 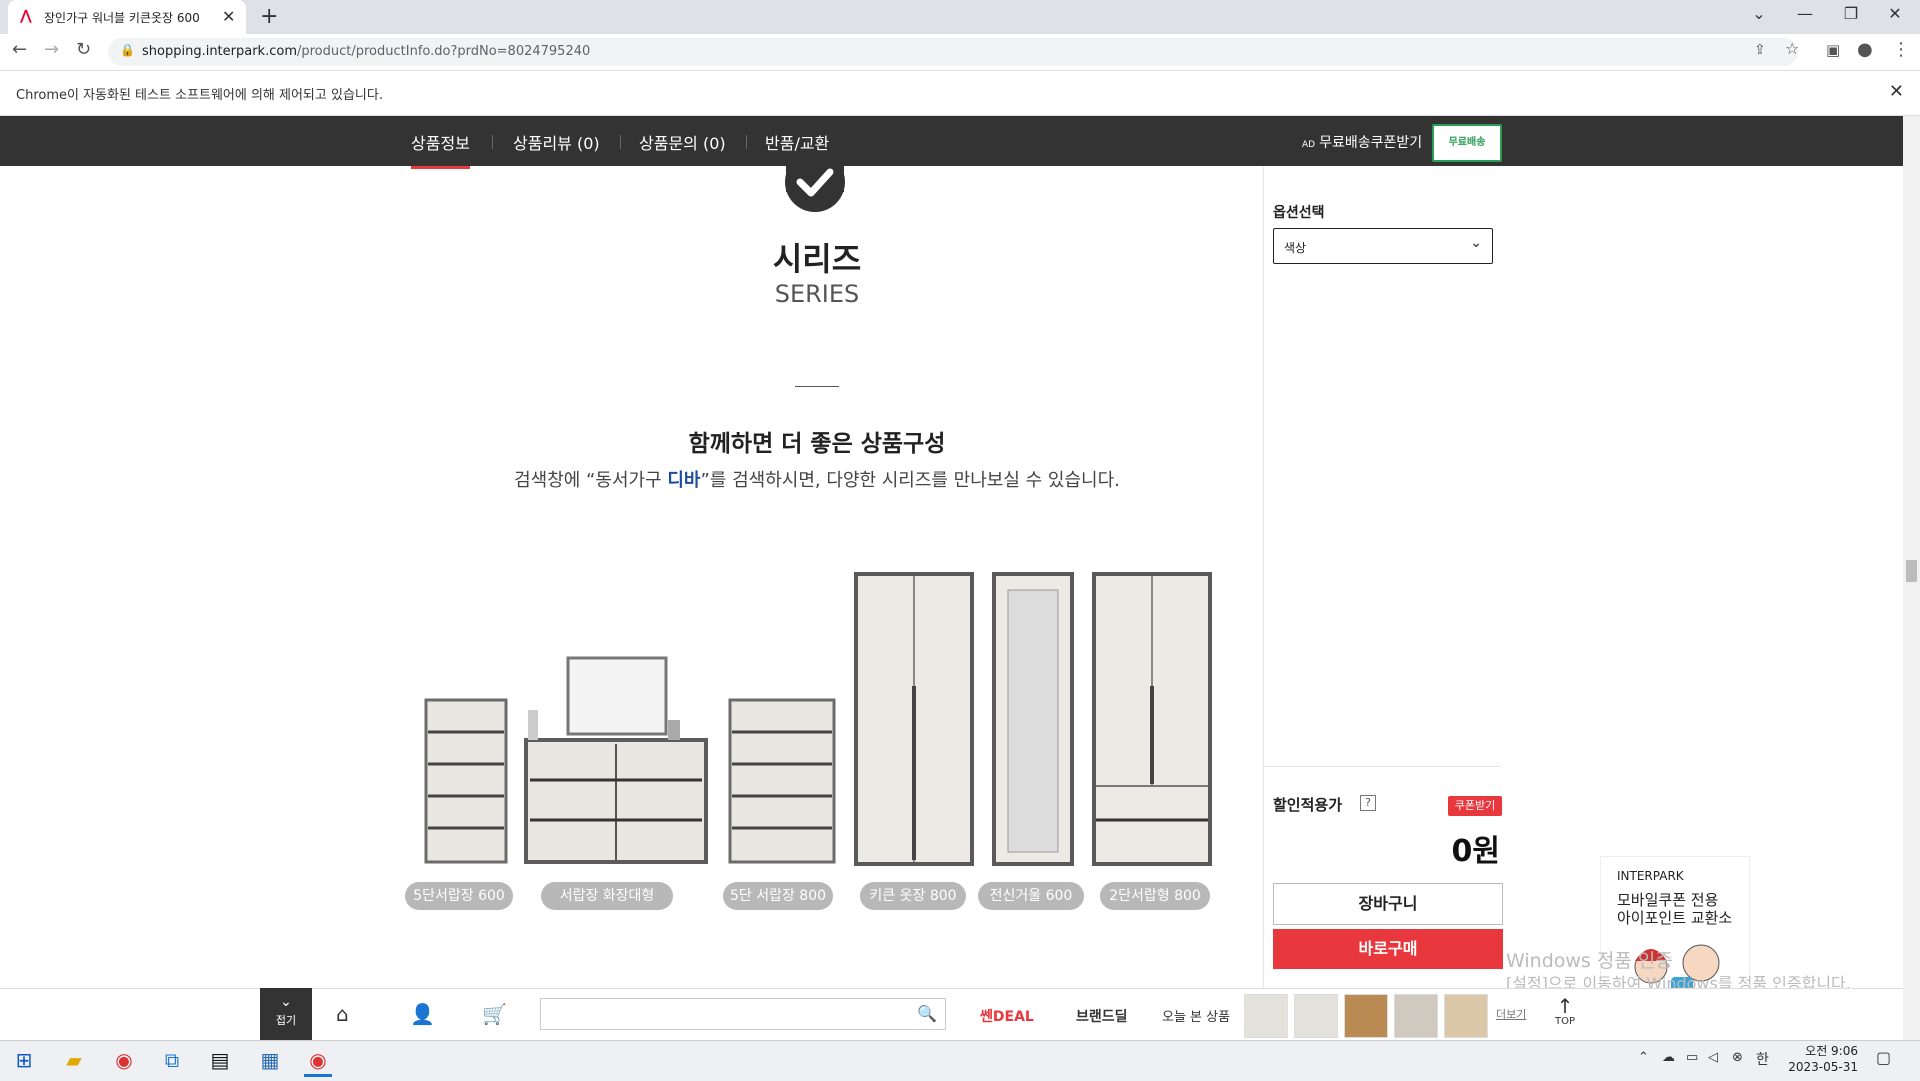 I want to click on windows-start-icon: ⊞, so click(x=24, y=1060).